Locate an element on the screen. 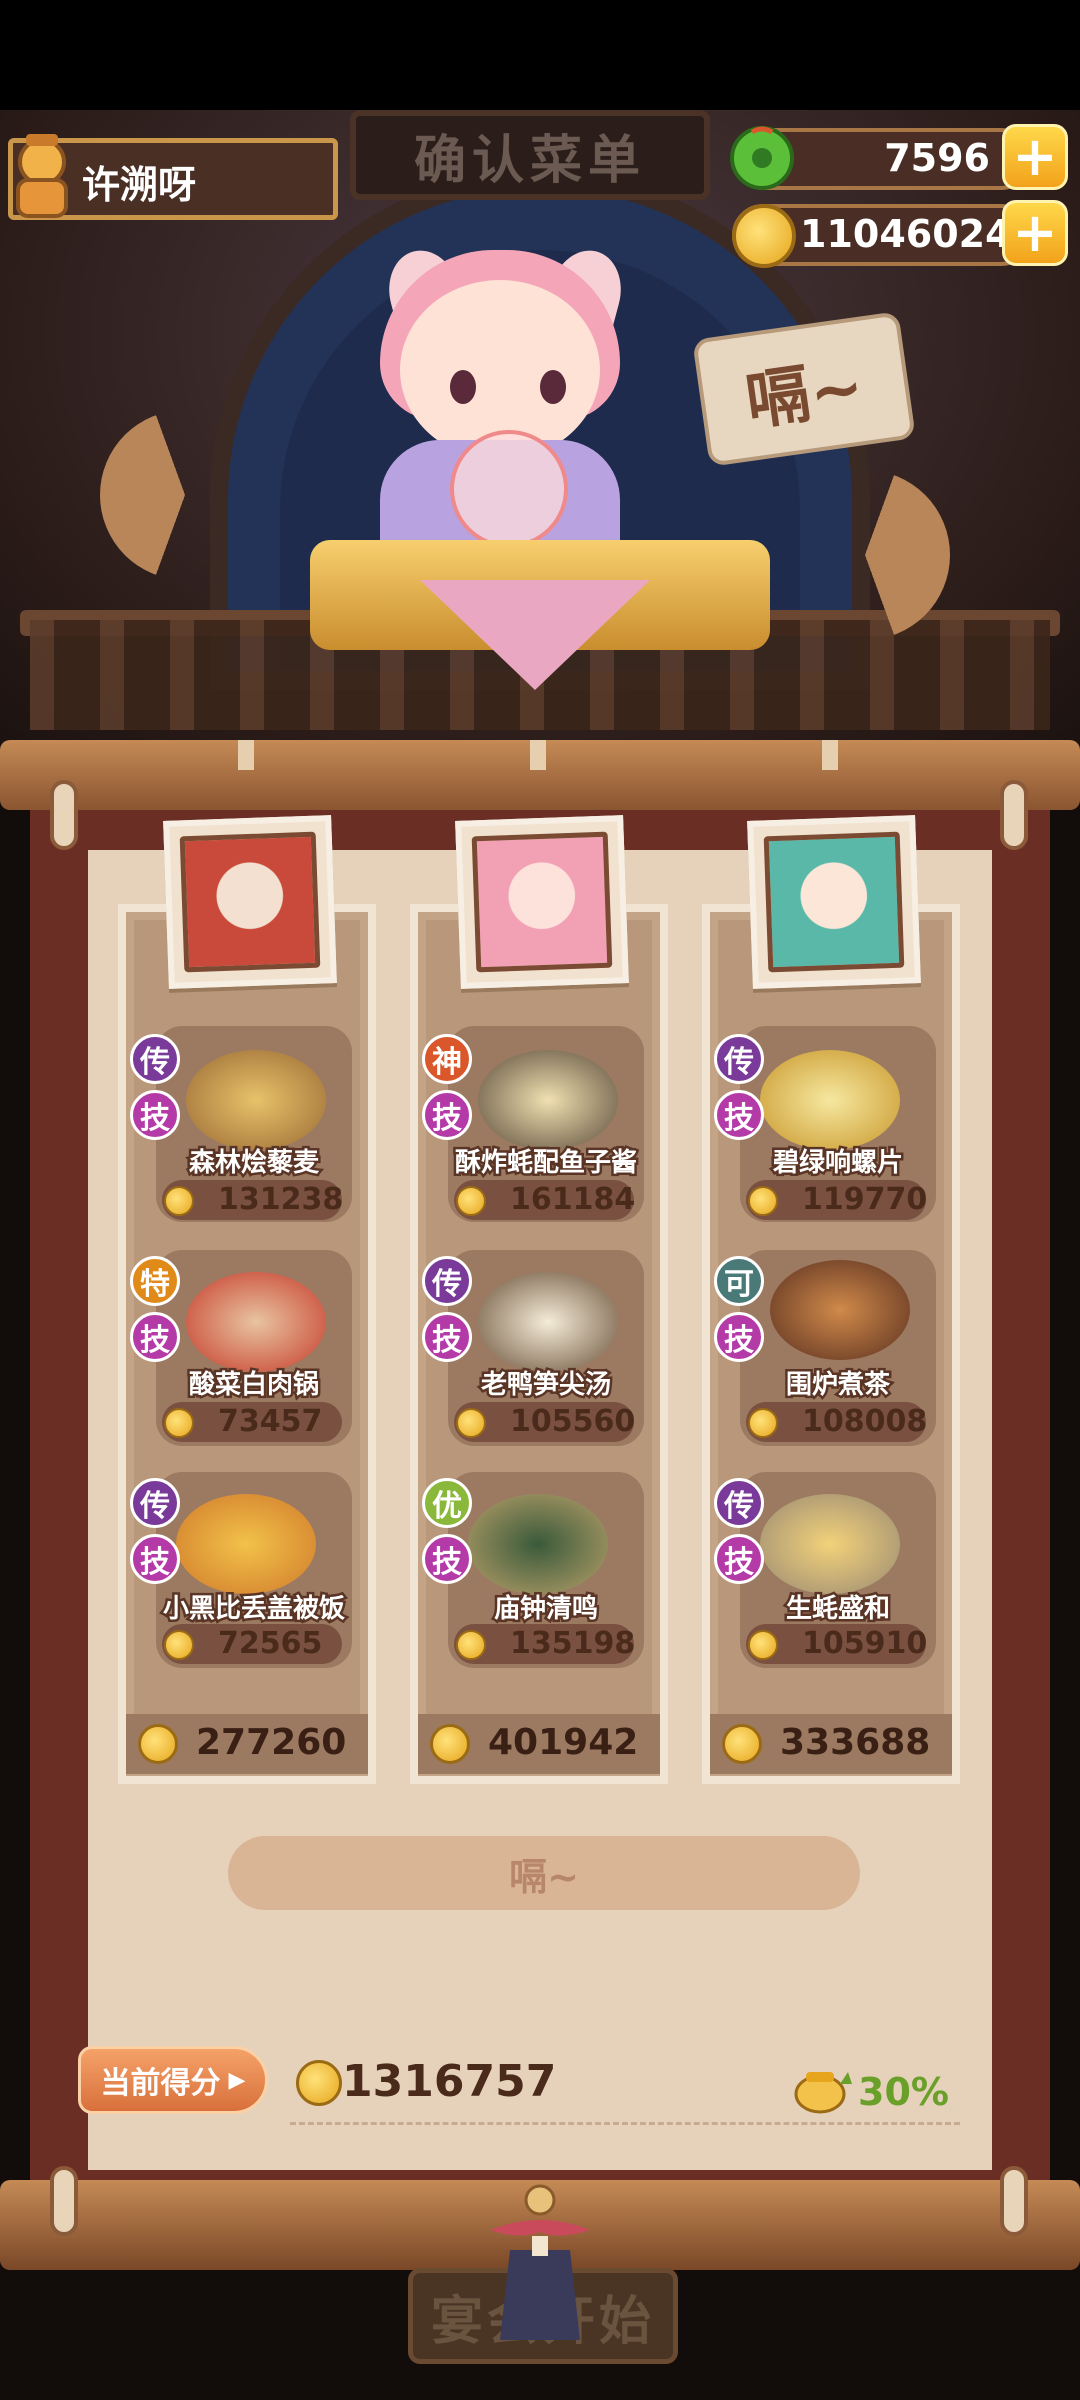 This screenshot has height=2400, width=1080. rarity-badge: 特 is located at coordinates (155, 1281).